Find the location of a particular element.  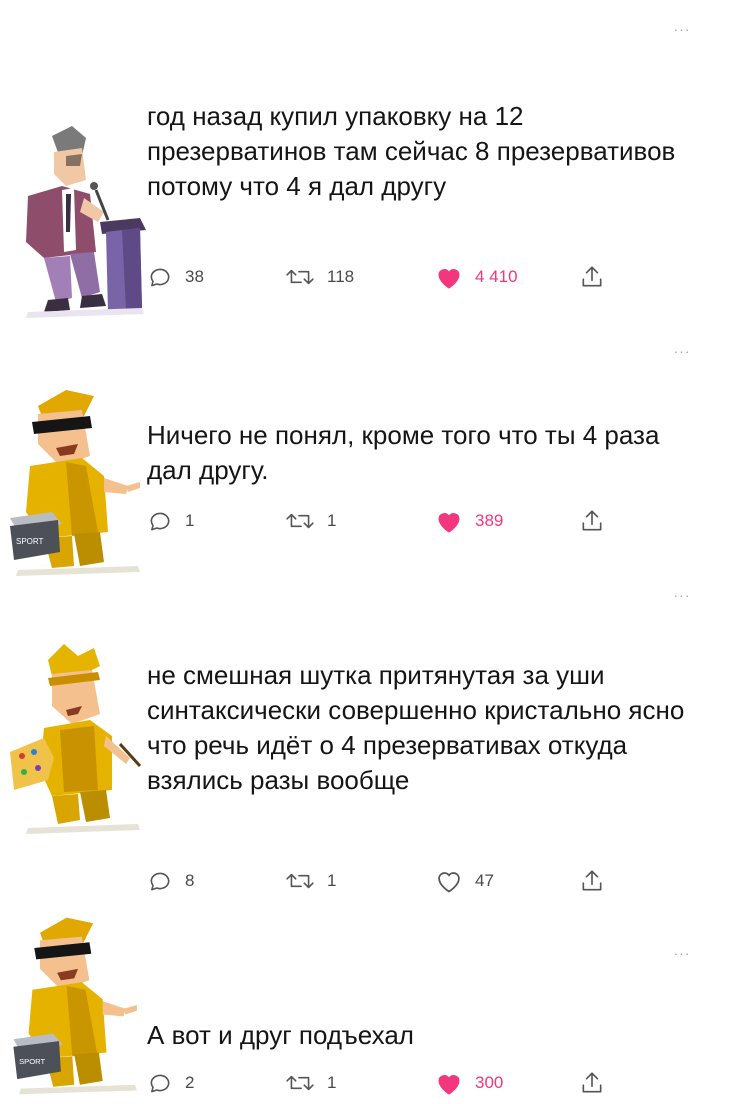

reply-count: 38 is located at coordinates (194, 276).